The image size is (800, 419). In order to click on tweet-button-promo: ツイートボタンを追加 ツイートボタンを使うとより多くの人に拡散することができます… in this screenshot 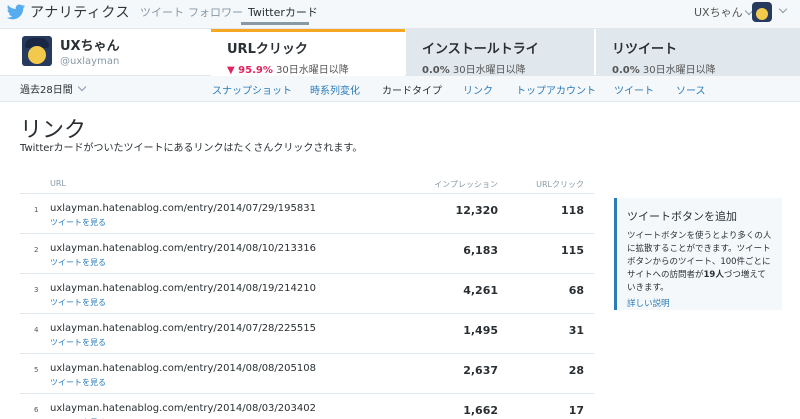, I will do `click(698, 254)`.